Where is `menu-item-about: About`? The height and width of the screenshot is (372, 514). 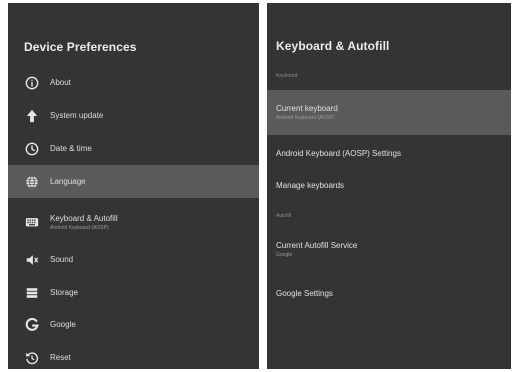
menu-item-about: About is located at coordinates (133, 82).